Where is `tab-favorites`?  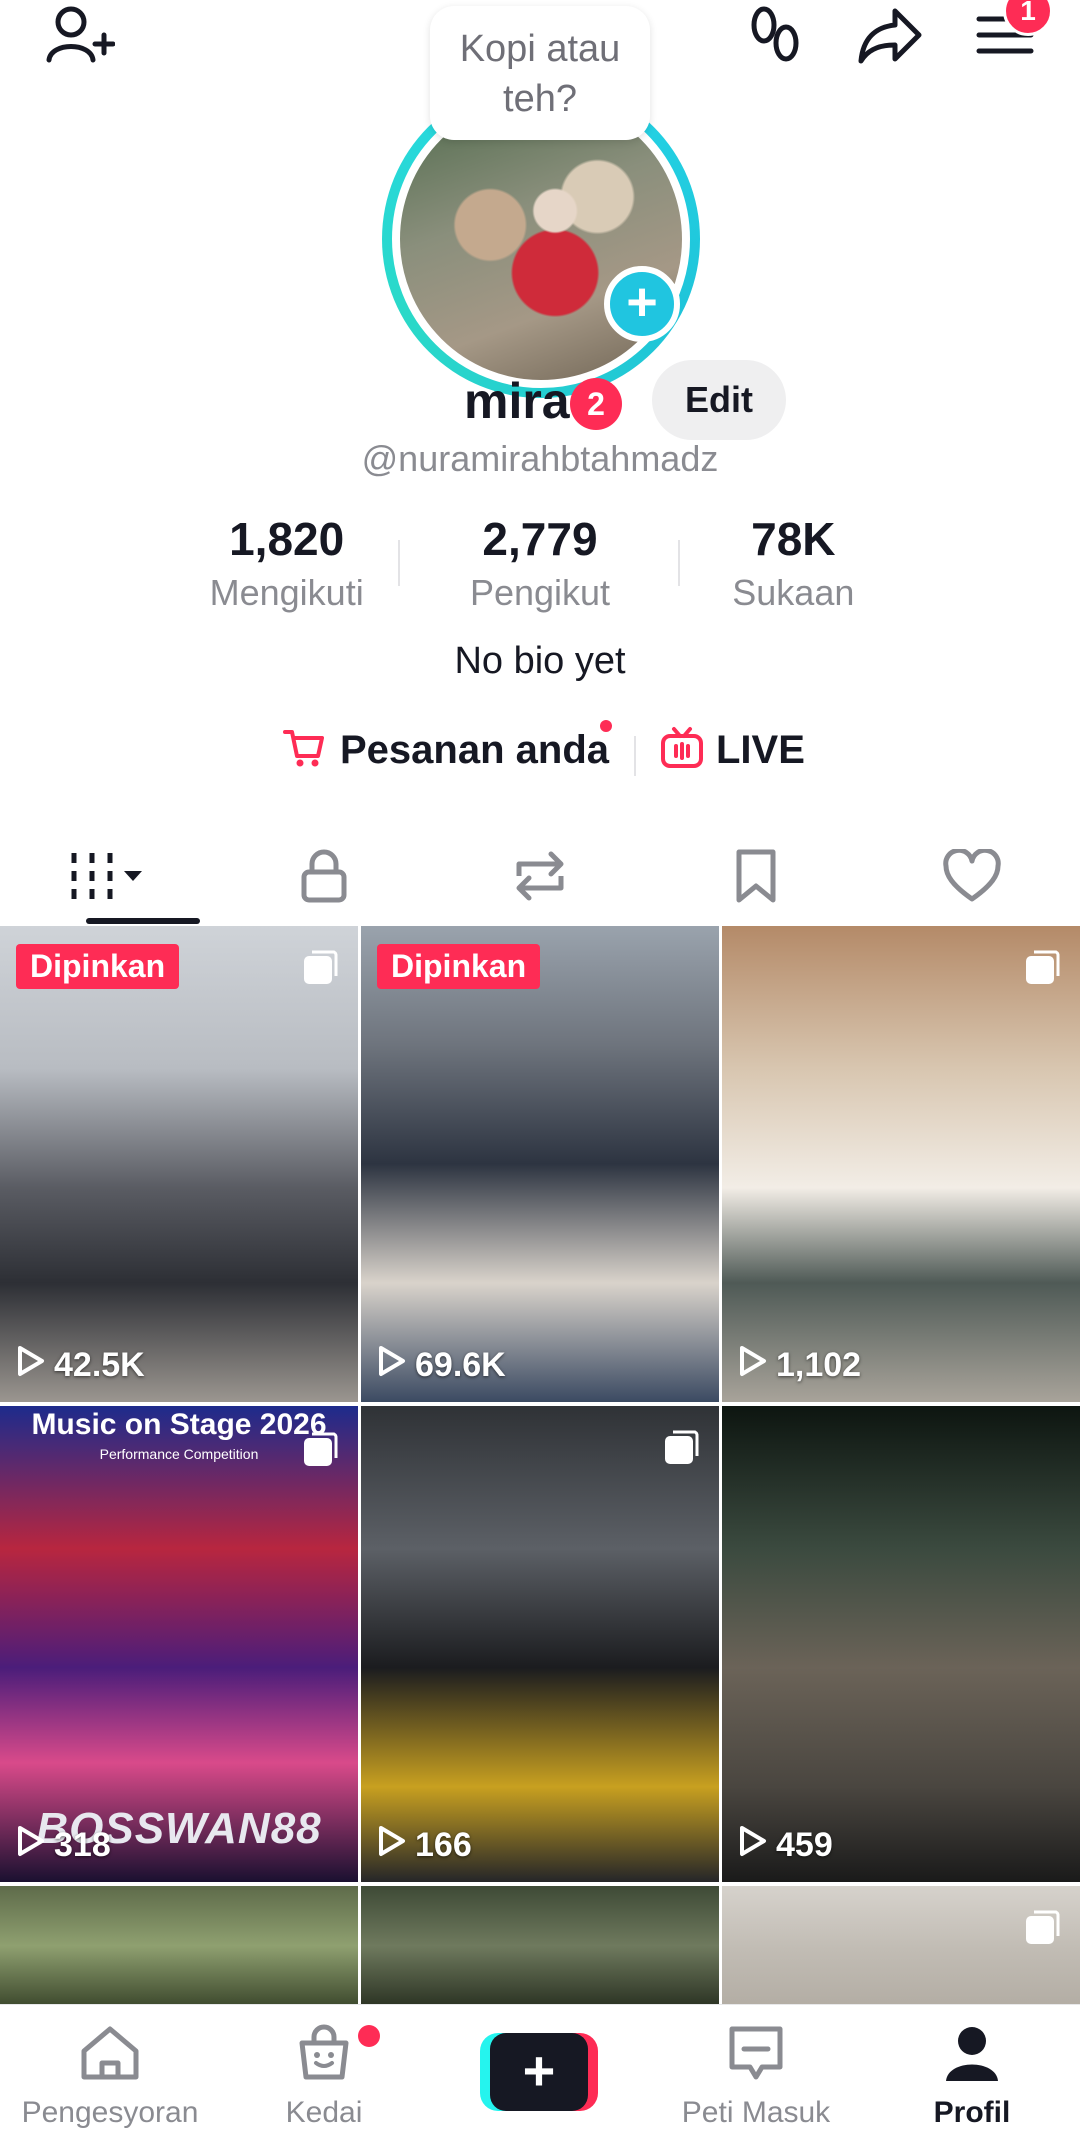
tab-favorites is located at coordinates (756, 878).